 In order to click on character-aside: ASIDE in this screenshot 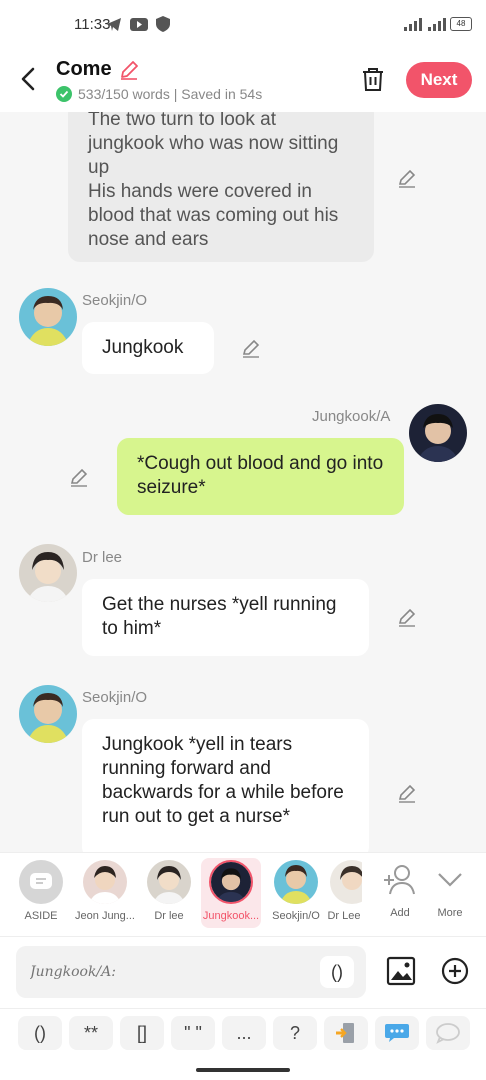, I will do `click(41, 891)`.